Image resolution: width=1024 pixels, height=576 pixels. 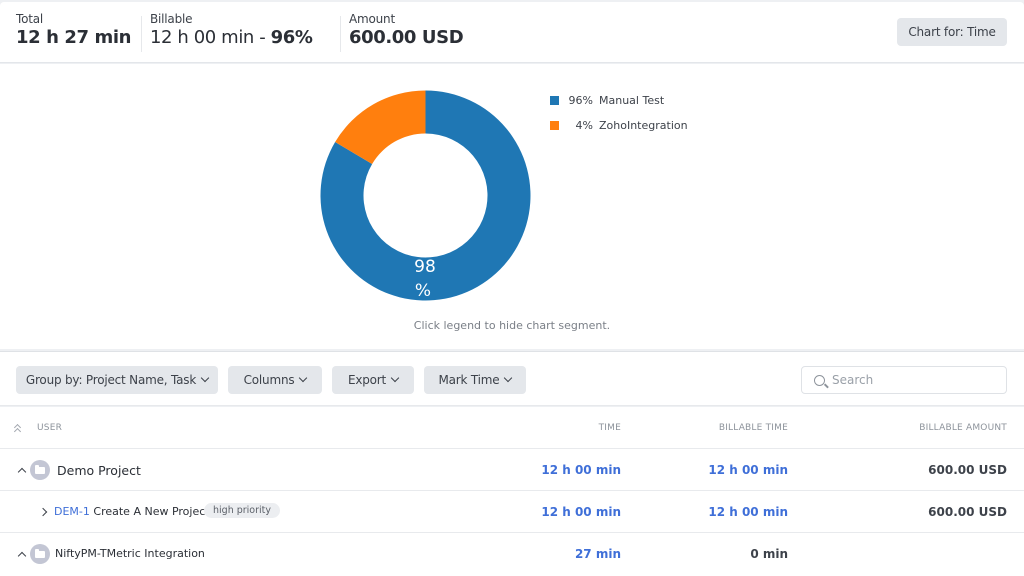 I want to click on legend-label: Manual Test, so click(x=632, y=100).